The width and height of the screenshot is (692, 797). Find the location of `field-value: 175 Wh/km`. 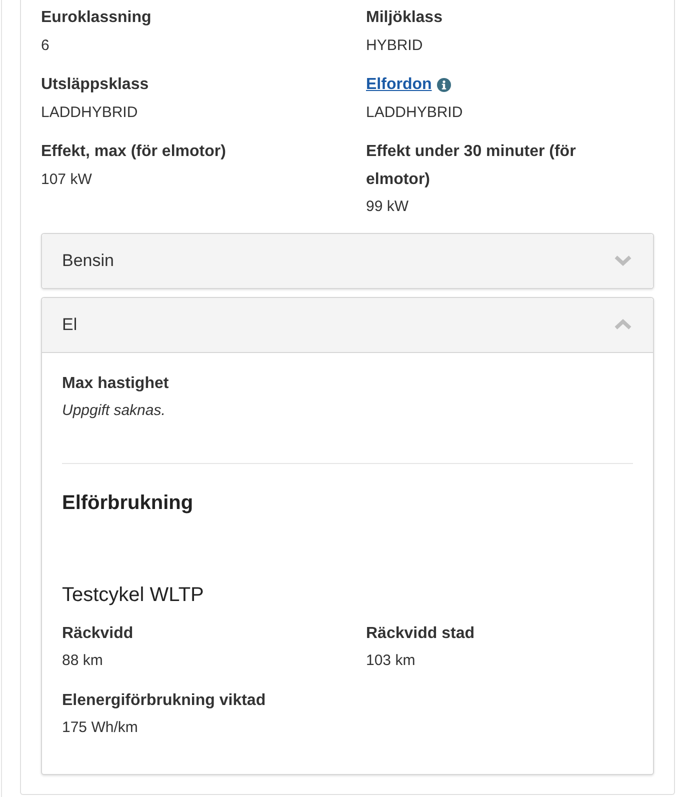

field-value: 175 Wh/km is located at coordinates (100, 728).